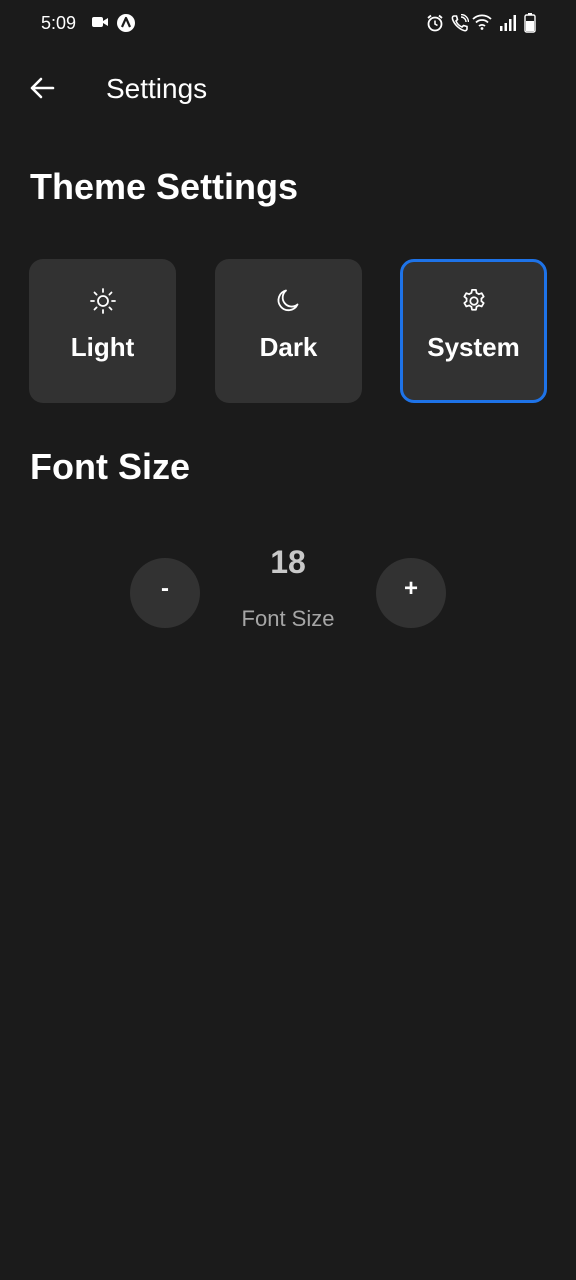  Describe the element at coordinates (100, 22) in the screenshot. I see `video-camera-icon` at that location.